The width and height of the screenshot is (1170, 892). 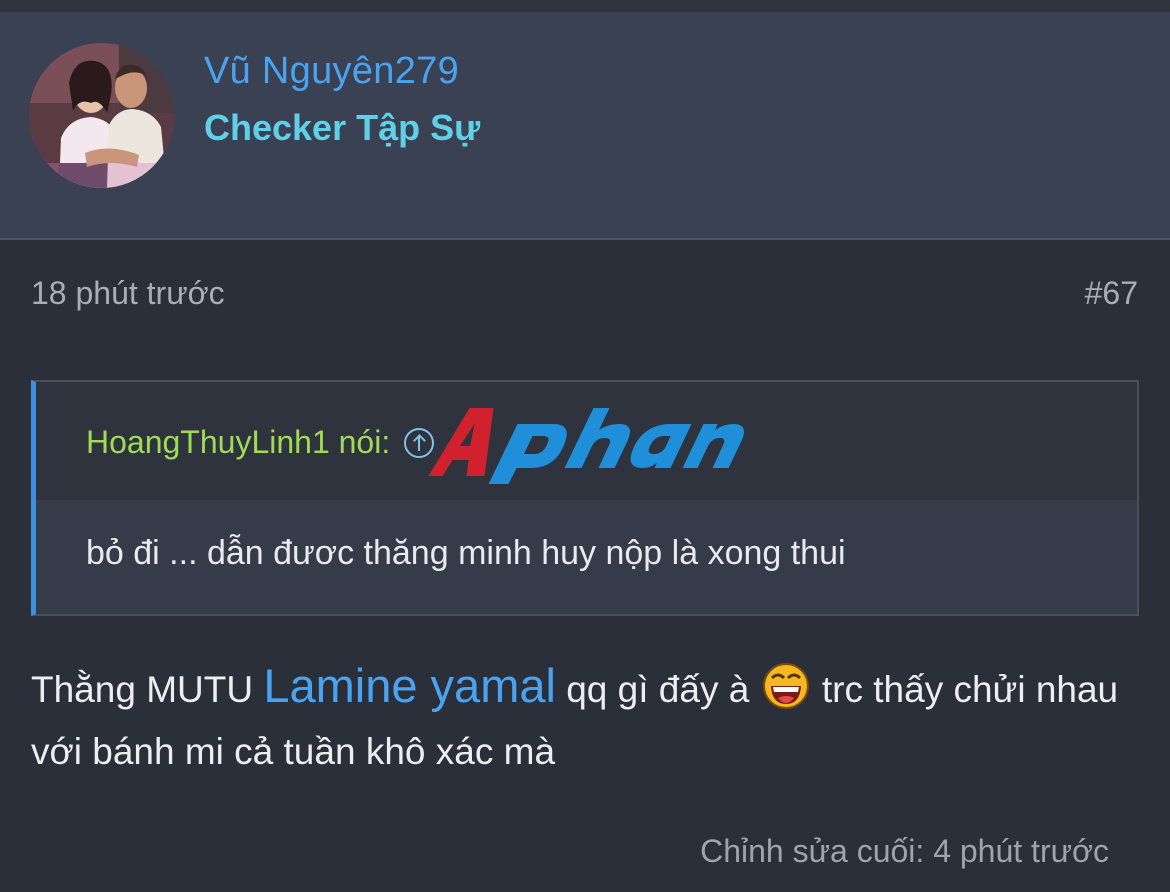 What do you see at coordinates (904, 851) in the screenshot?
I see `last-edited-label: Chỉnh sửa cuối: 4 phút trước` at bounding box center [904, 851].